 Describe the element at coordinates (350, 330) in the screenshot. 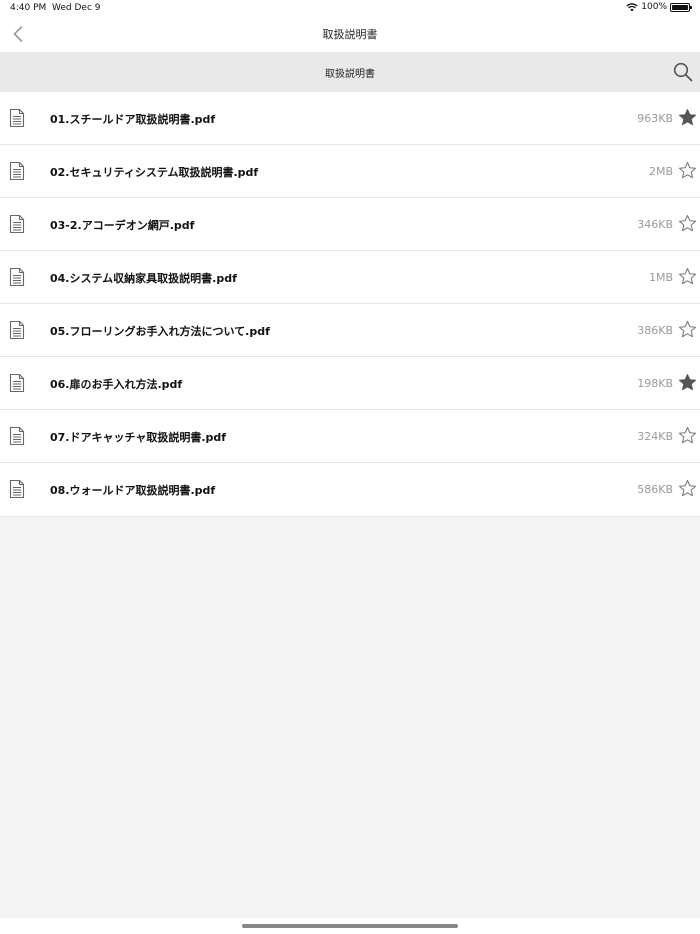

I see `file-row: 05.フローリングお手入れ方法について.pdf 386KB` at that location.